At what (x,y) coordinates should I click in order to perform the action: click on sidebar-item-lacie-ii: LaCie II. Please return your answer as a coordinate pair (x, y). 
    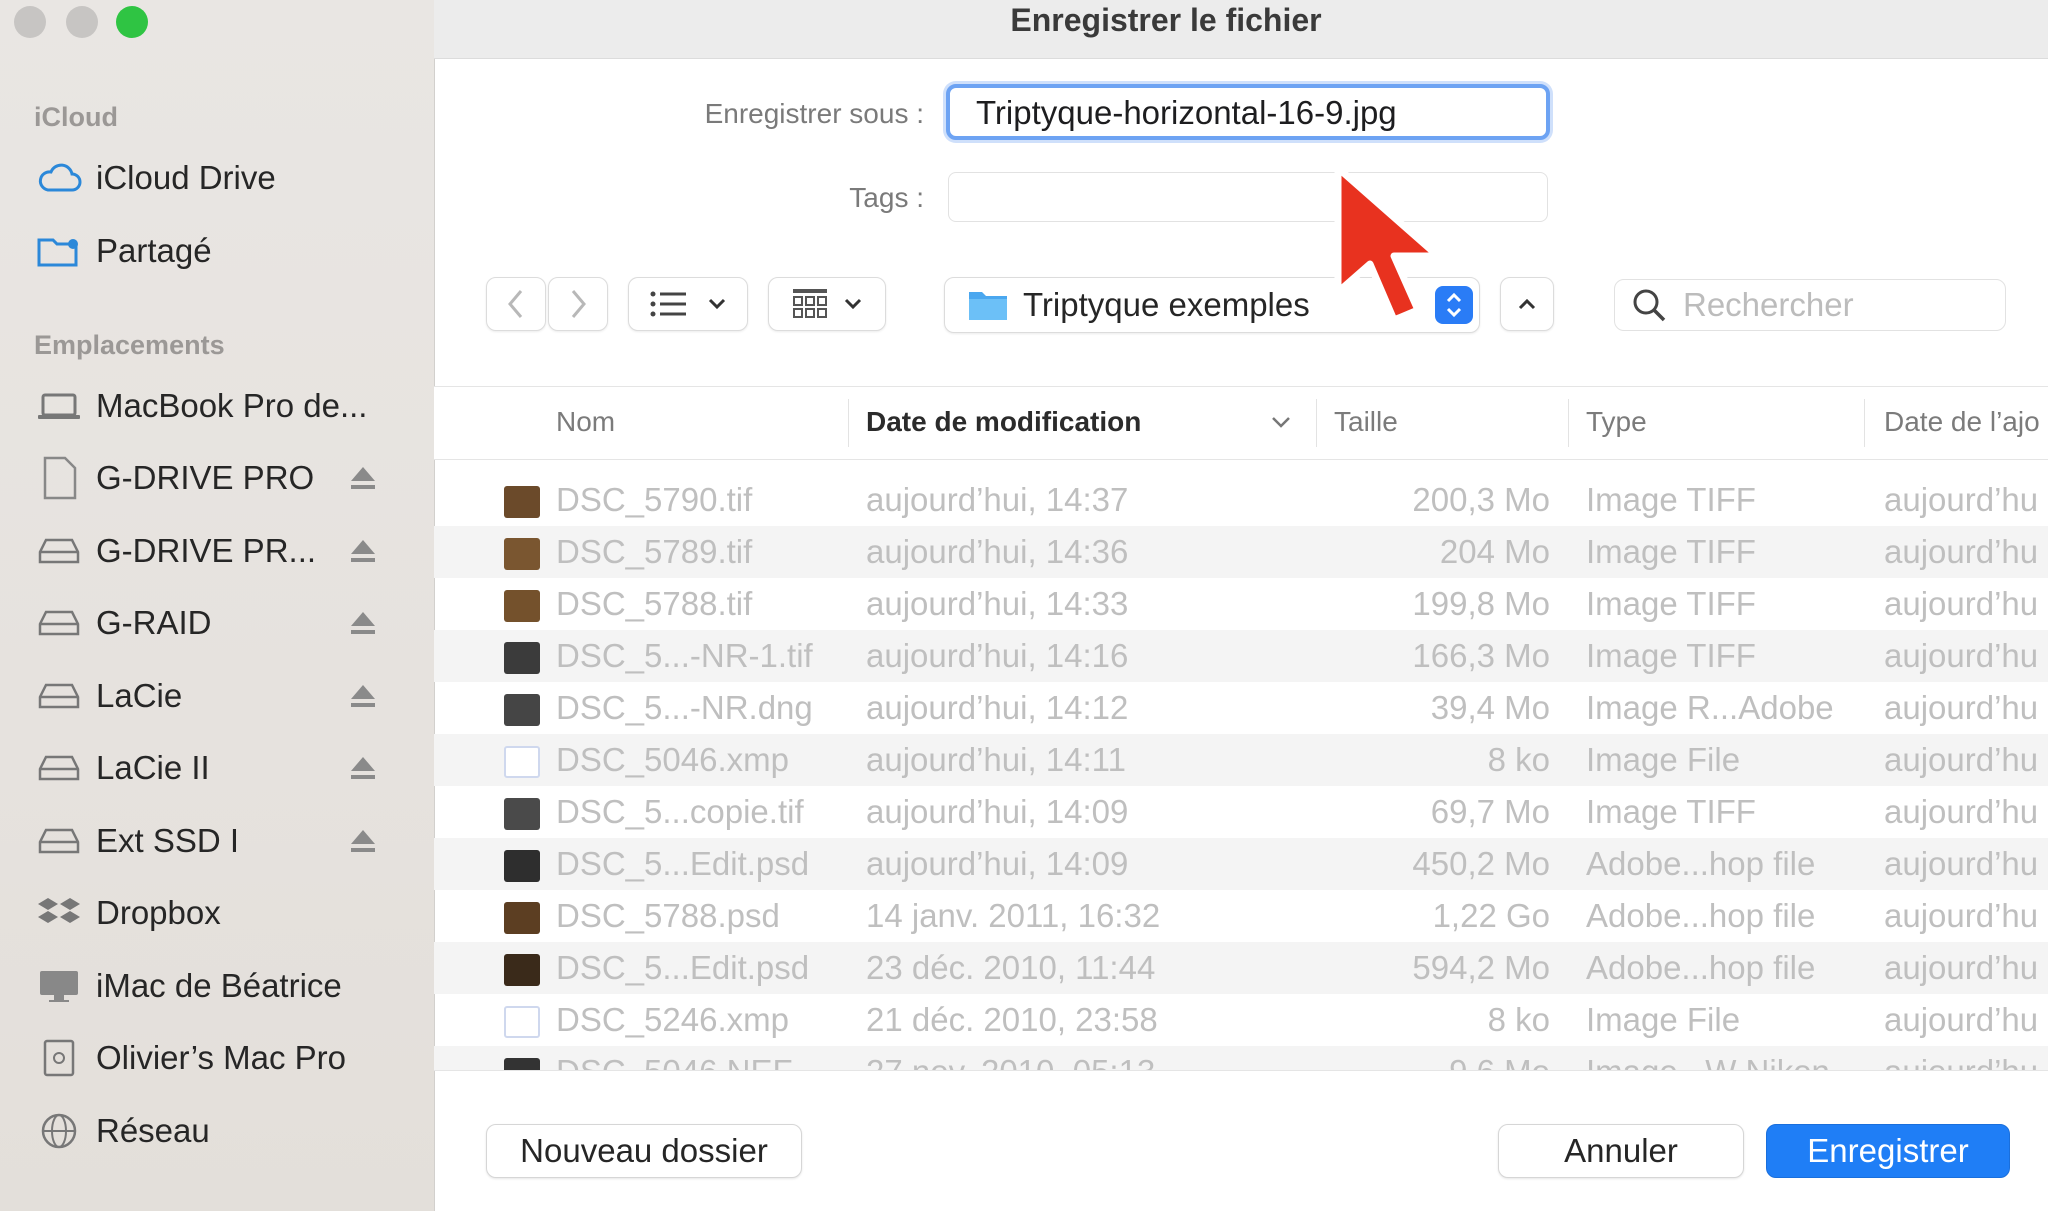
    Looking at the image, I should click on (214, 768).